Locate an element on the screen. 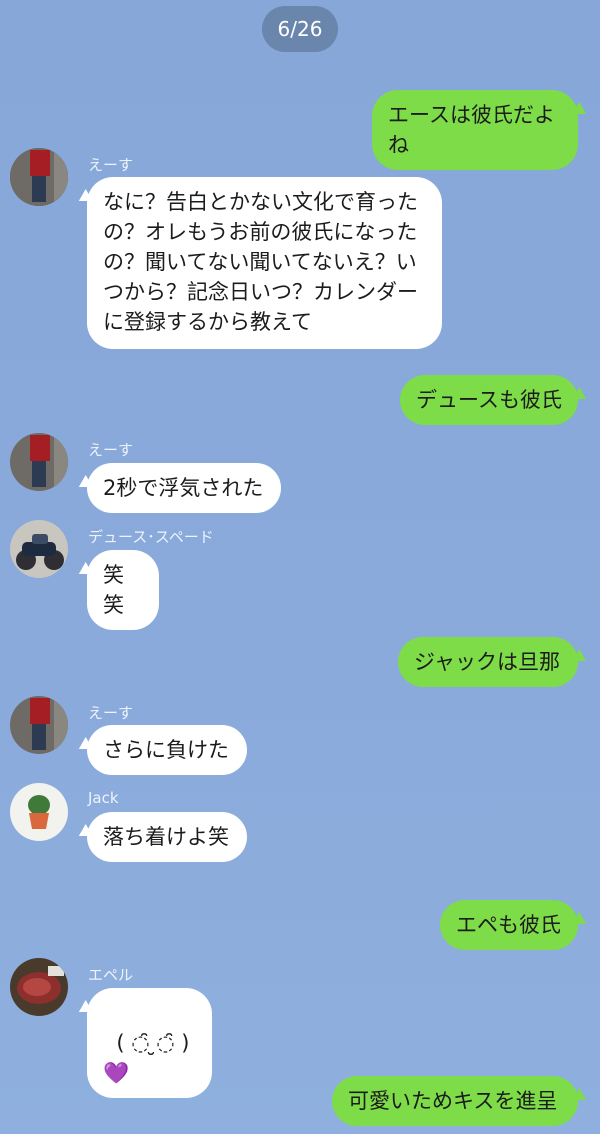  outgoing-message: エペも彼氏 is located at coordinates (509, 925).